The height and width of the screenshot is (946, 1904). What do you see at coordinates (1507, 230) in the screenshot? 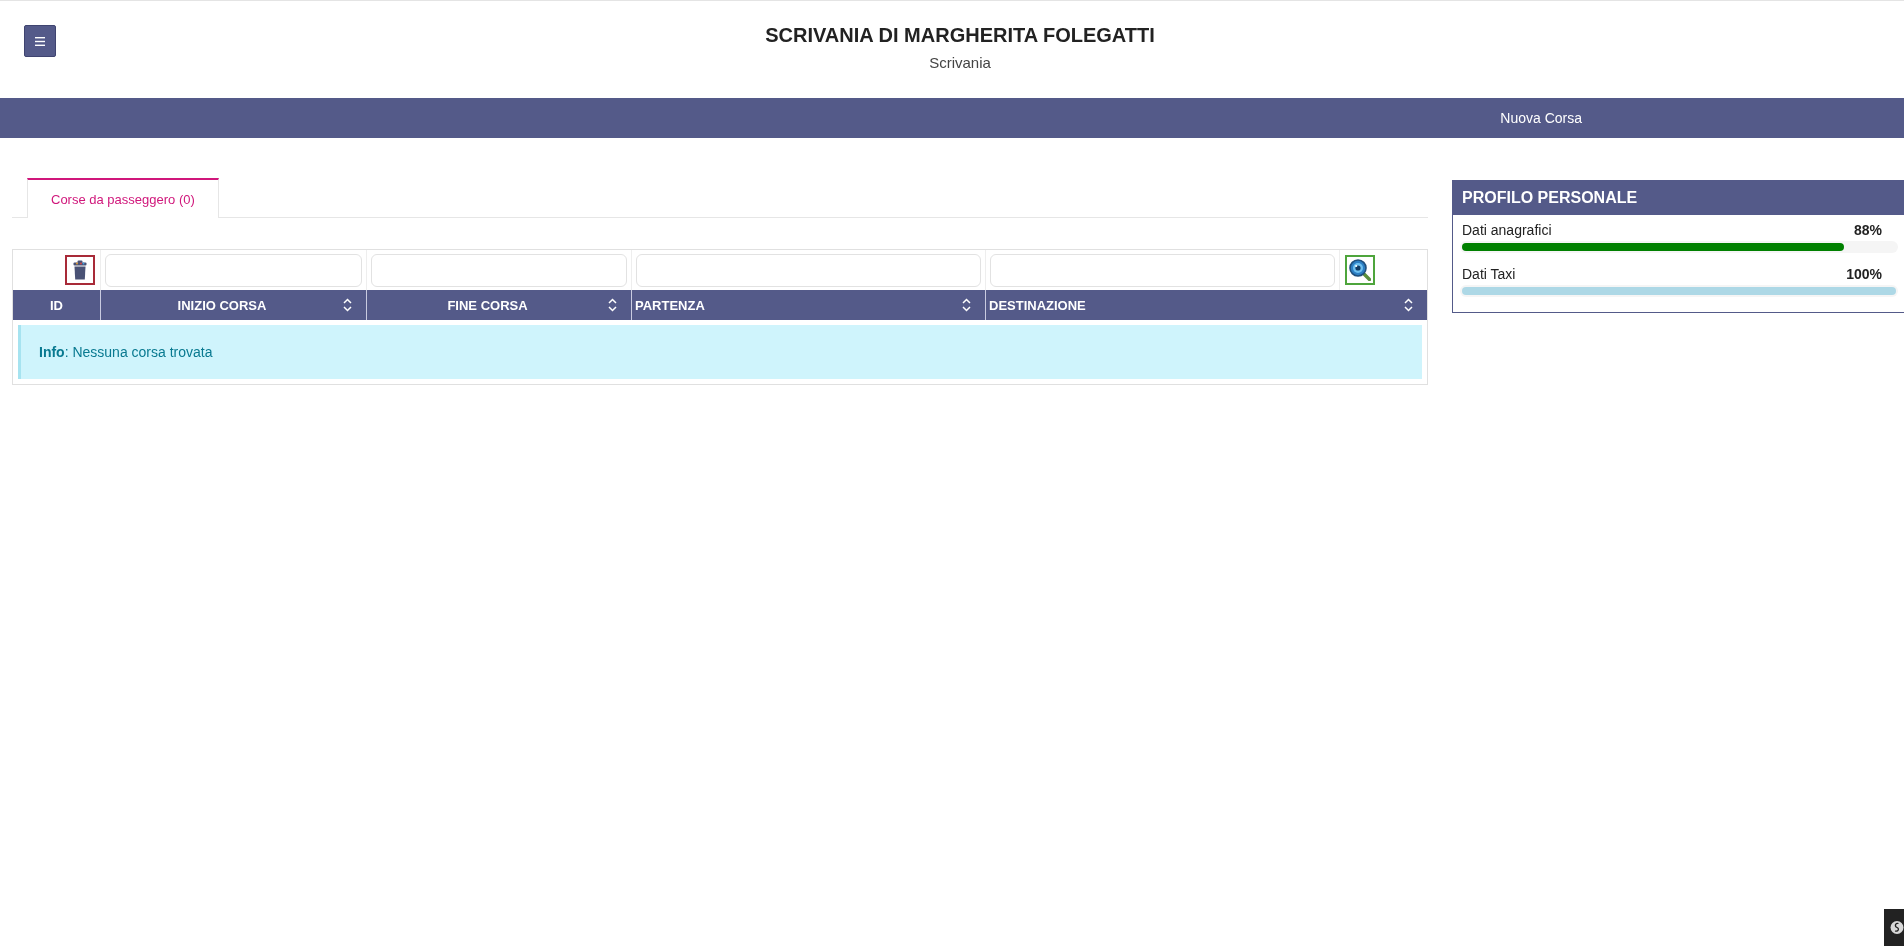
I see `progress-label: Dati anagrafici` at bounding box center [1507, 230].